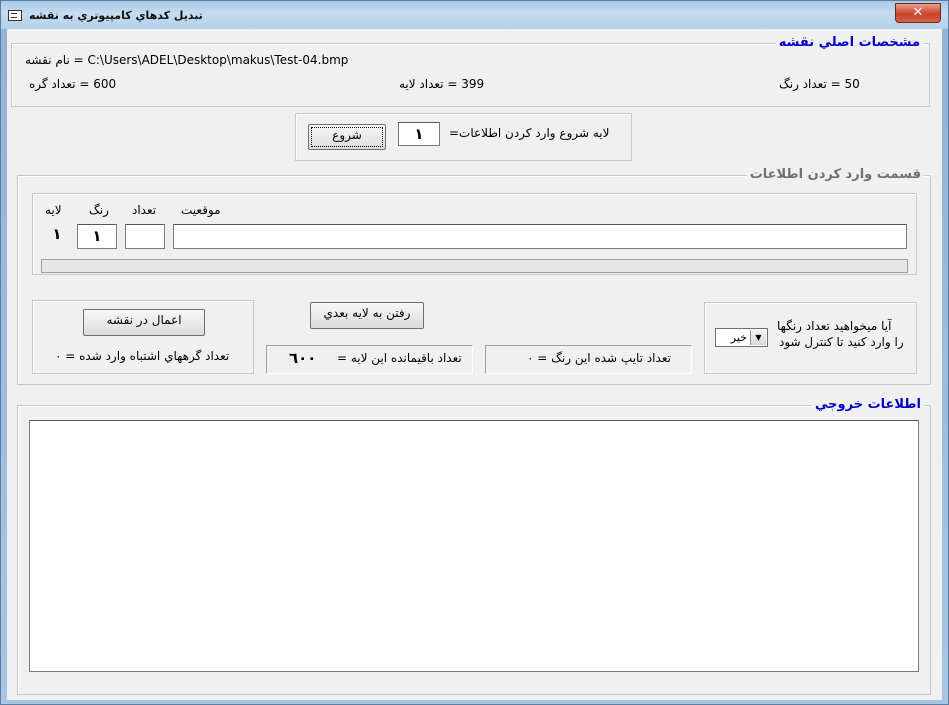 The height and width of the screenshot is (705, 949). Describe the element at coordinates (841, 342) in the screenshot. I see `control-question-line2: را وارد كنيد تا كنترل شود` at that location.